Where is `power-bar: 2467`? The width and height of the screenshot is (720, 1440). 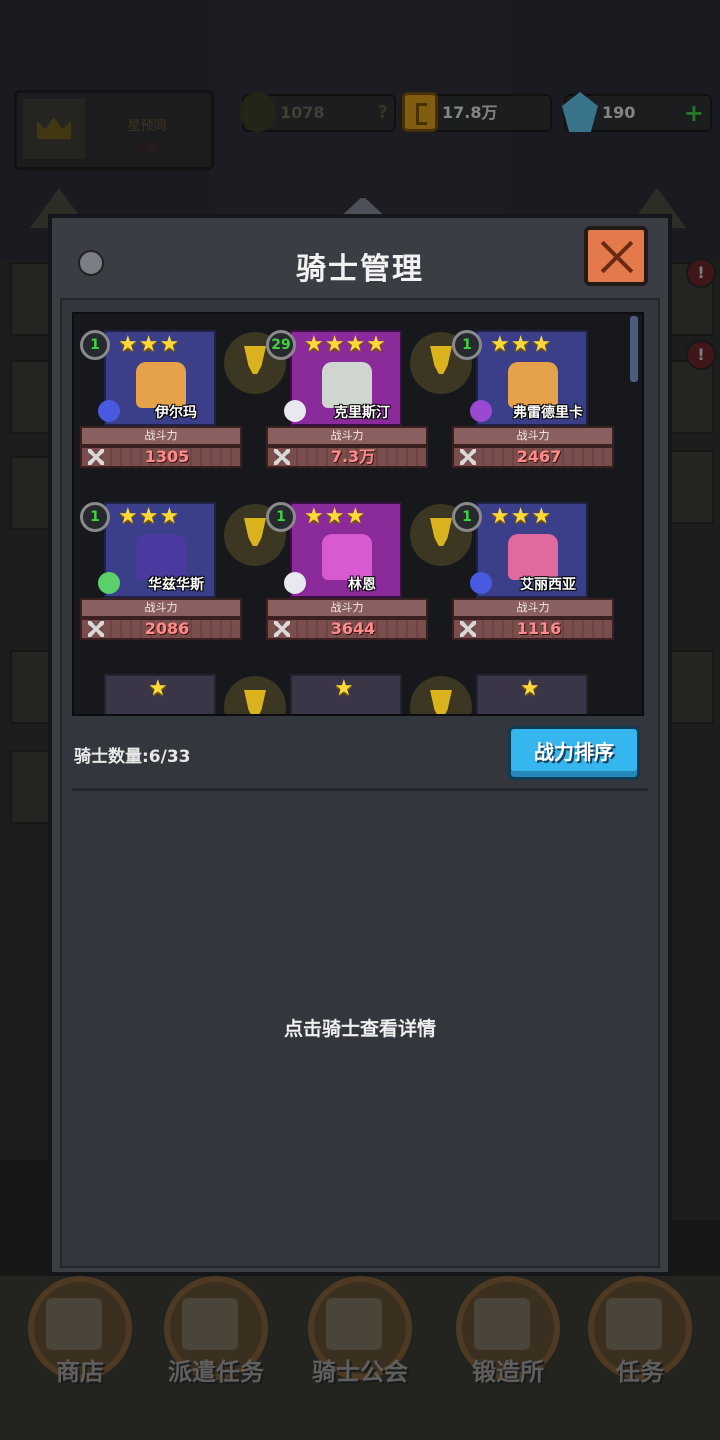 power-bar: 2467 is located at coordinates (533, 457).